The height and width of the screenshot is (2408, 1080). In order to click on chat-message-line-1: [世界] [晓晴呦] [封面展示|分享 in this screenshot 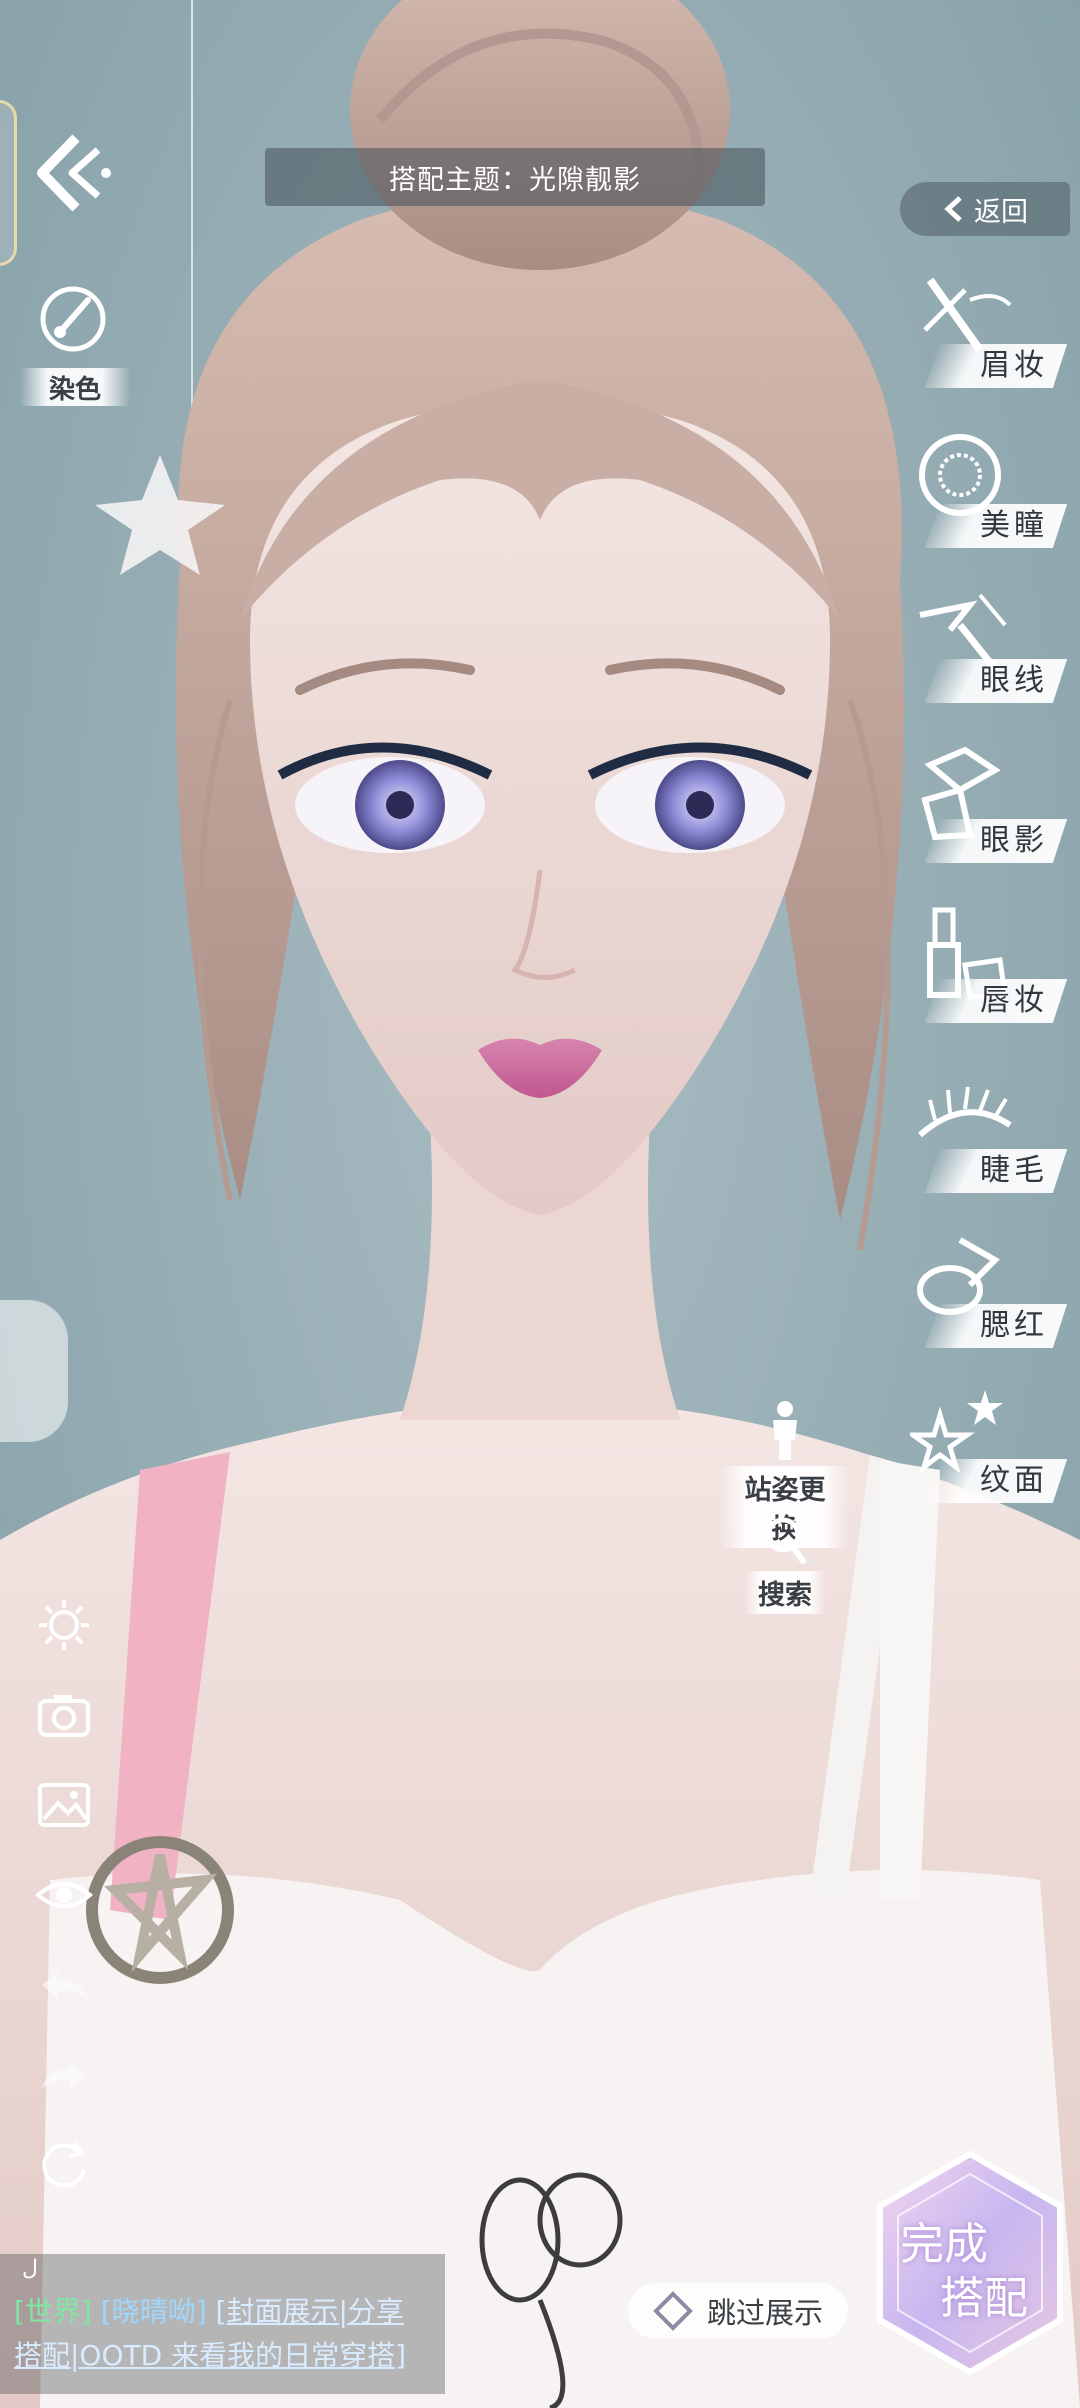, I will do `click(209, 2310)`.